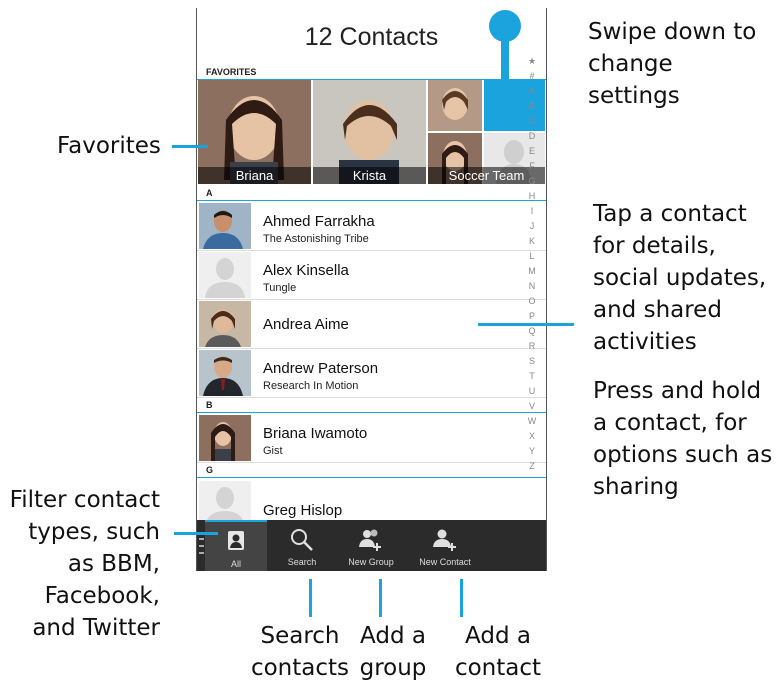 The image size is (777, 684). What do you see at coordinates (303, 510) in the screenshot?
I see `contact-name: Greg Hislop` at bounding box center [303, 510].